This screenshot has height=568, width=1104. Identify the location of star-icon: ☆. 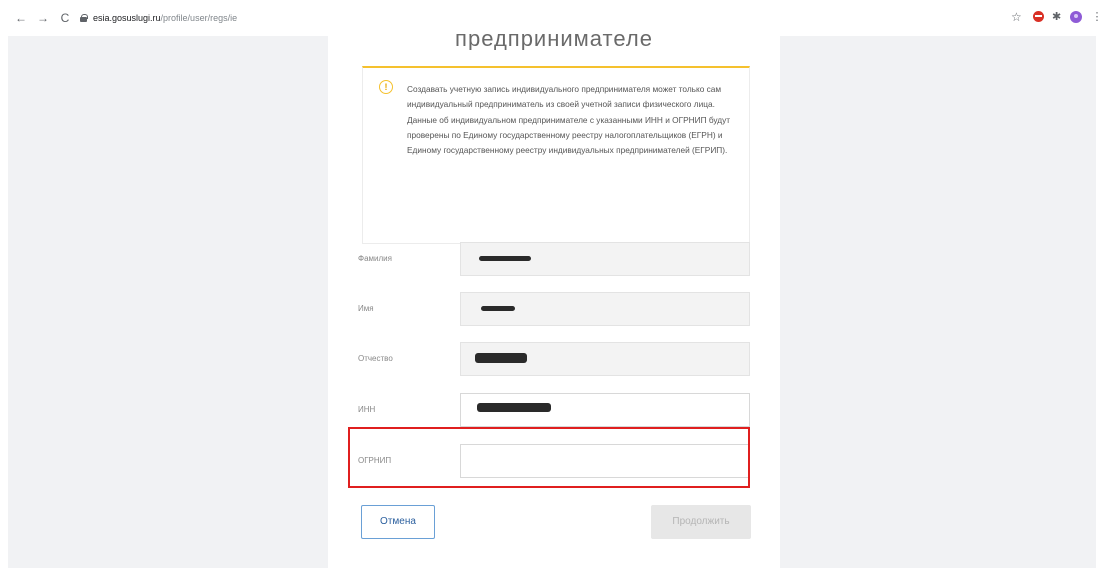
(1018, 17).